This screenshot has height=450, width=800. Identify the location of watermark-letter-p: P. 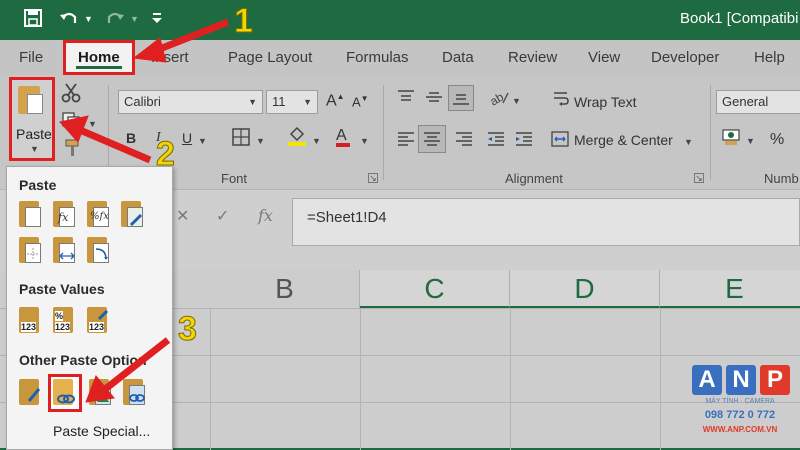
(775, 380).